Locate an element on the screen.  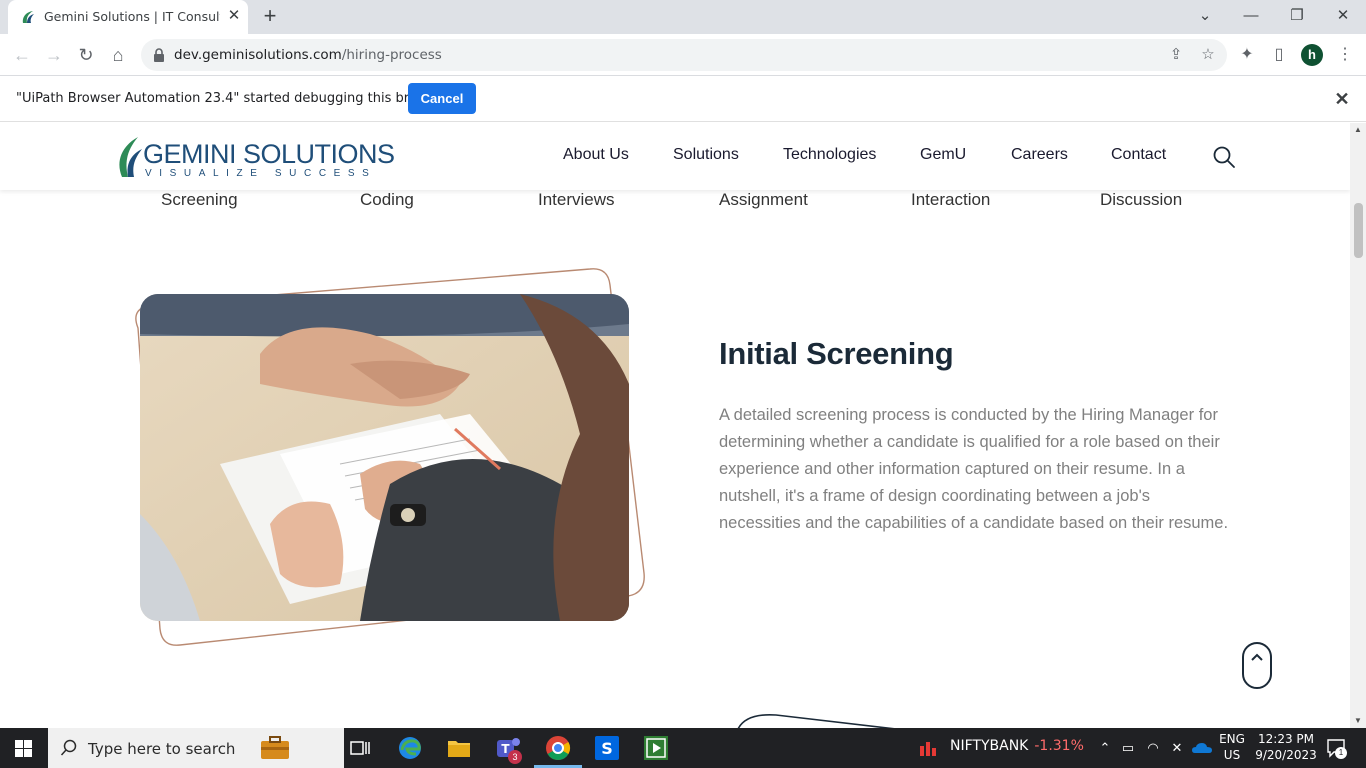
file-explorer-icon is located at coordinates (459, 748).